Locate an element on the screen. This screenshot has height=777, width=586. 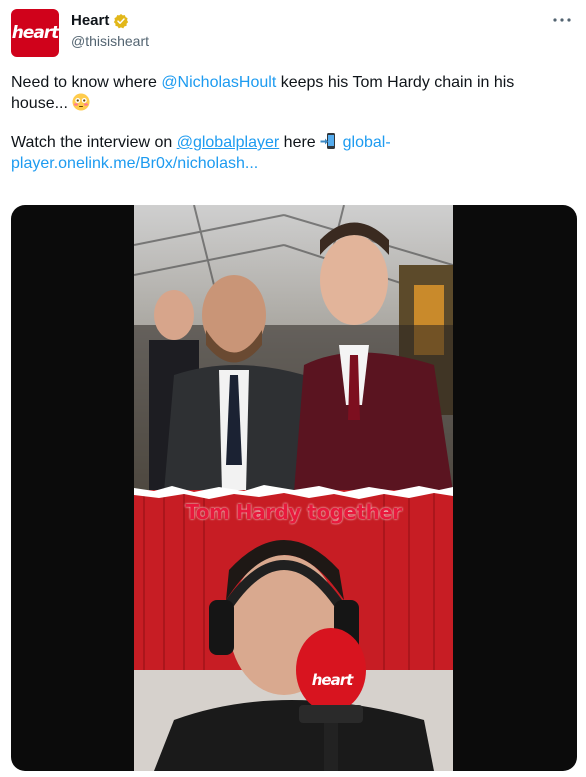
tweet-text: here is located at coordinates (300, 142).